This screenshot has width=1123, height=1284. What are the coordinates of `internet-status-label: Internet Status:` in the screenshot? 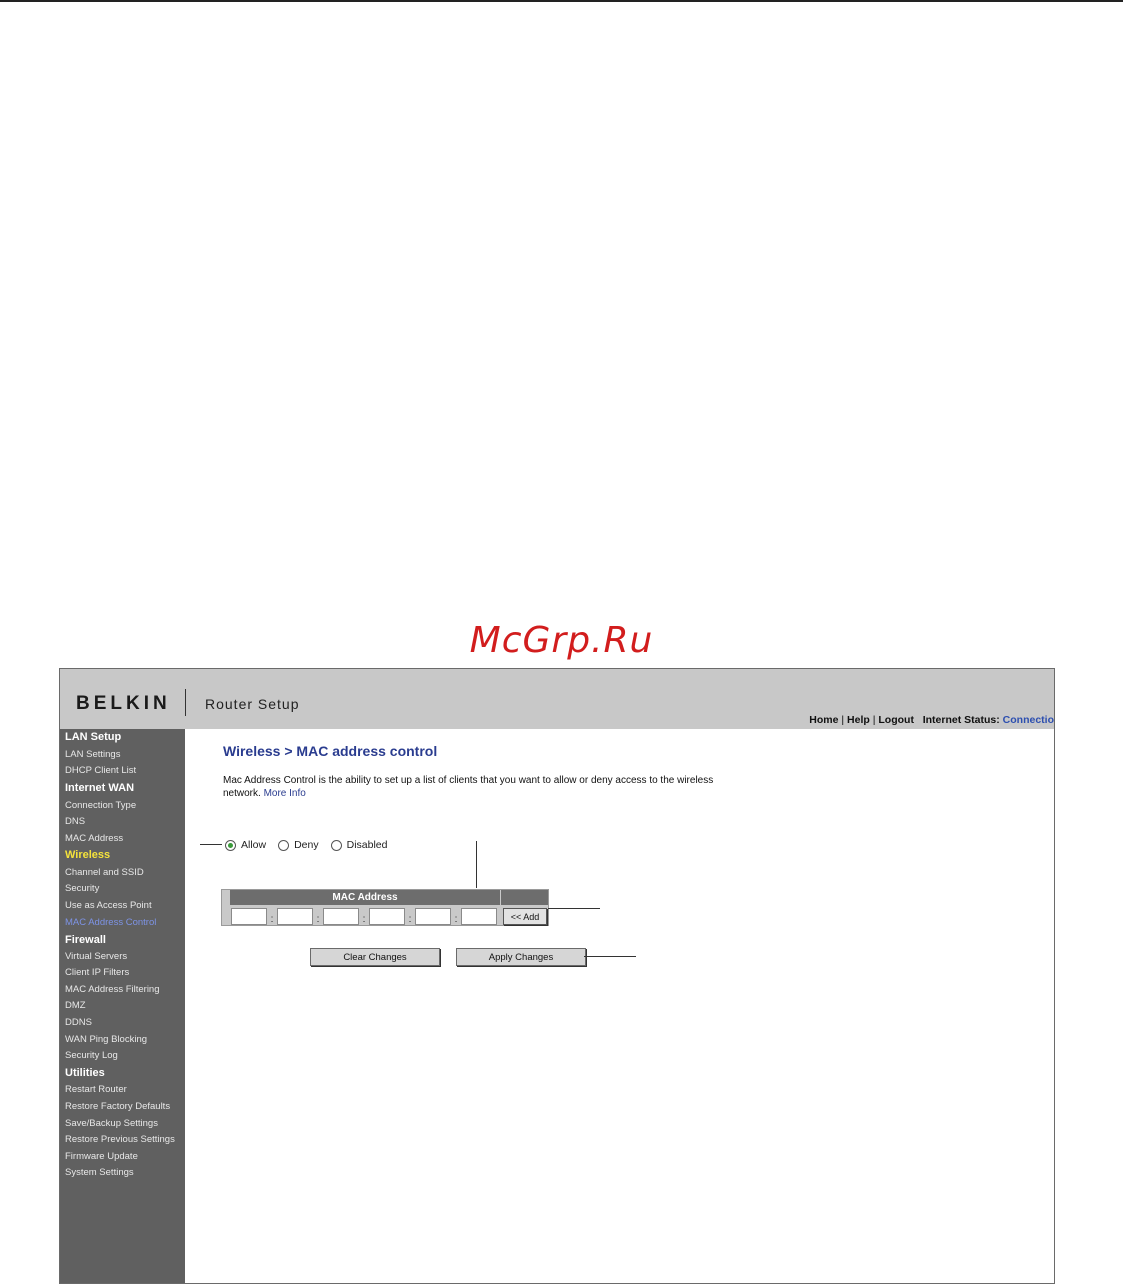 It's located at (961, 720).